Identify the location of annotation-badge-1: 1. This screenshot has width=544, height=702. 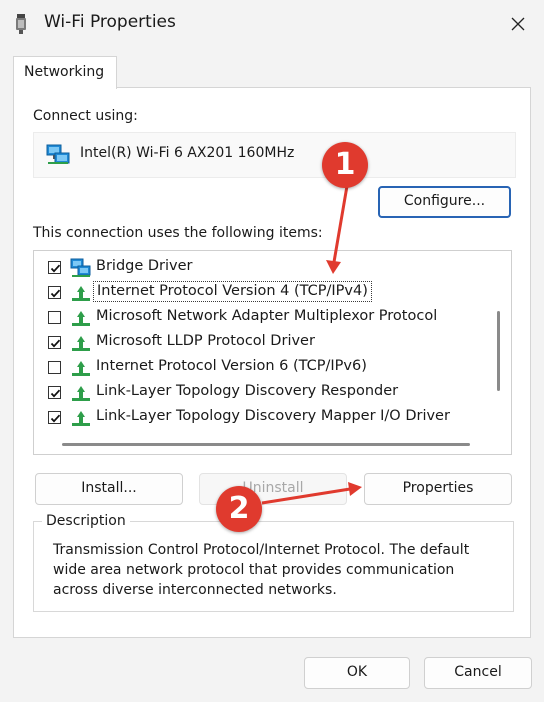
(345, 165).